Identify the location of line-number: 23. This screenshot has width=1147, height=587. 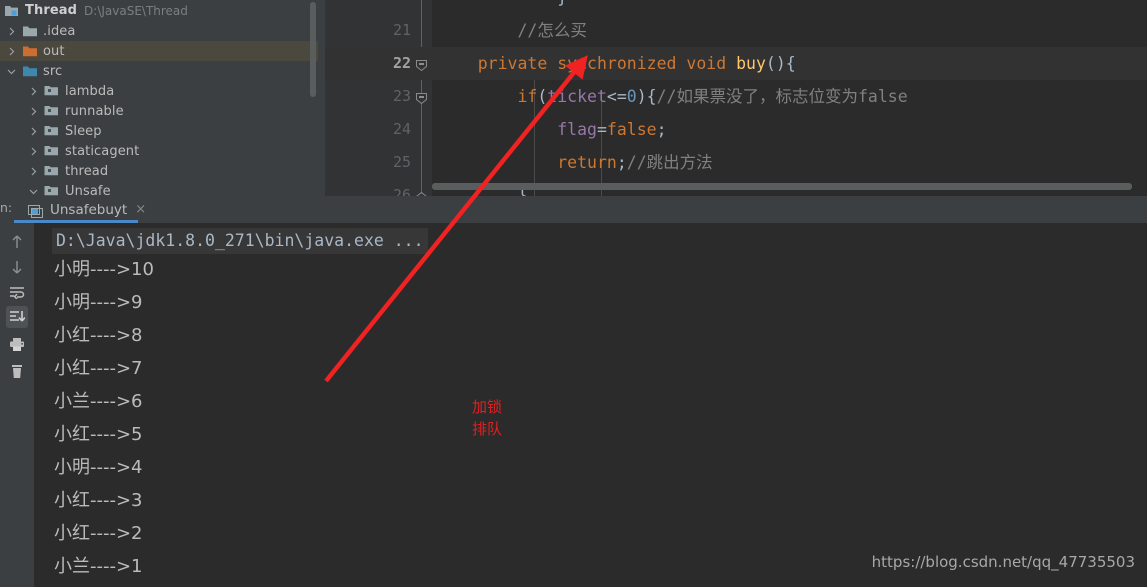
(401, 96).